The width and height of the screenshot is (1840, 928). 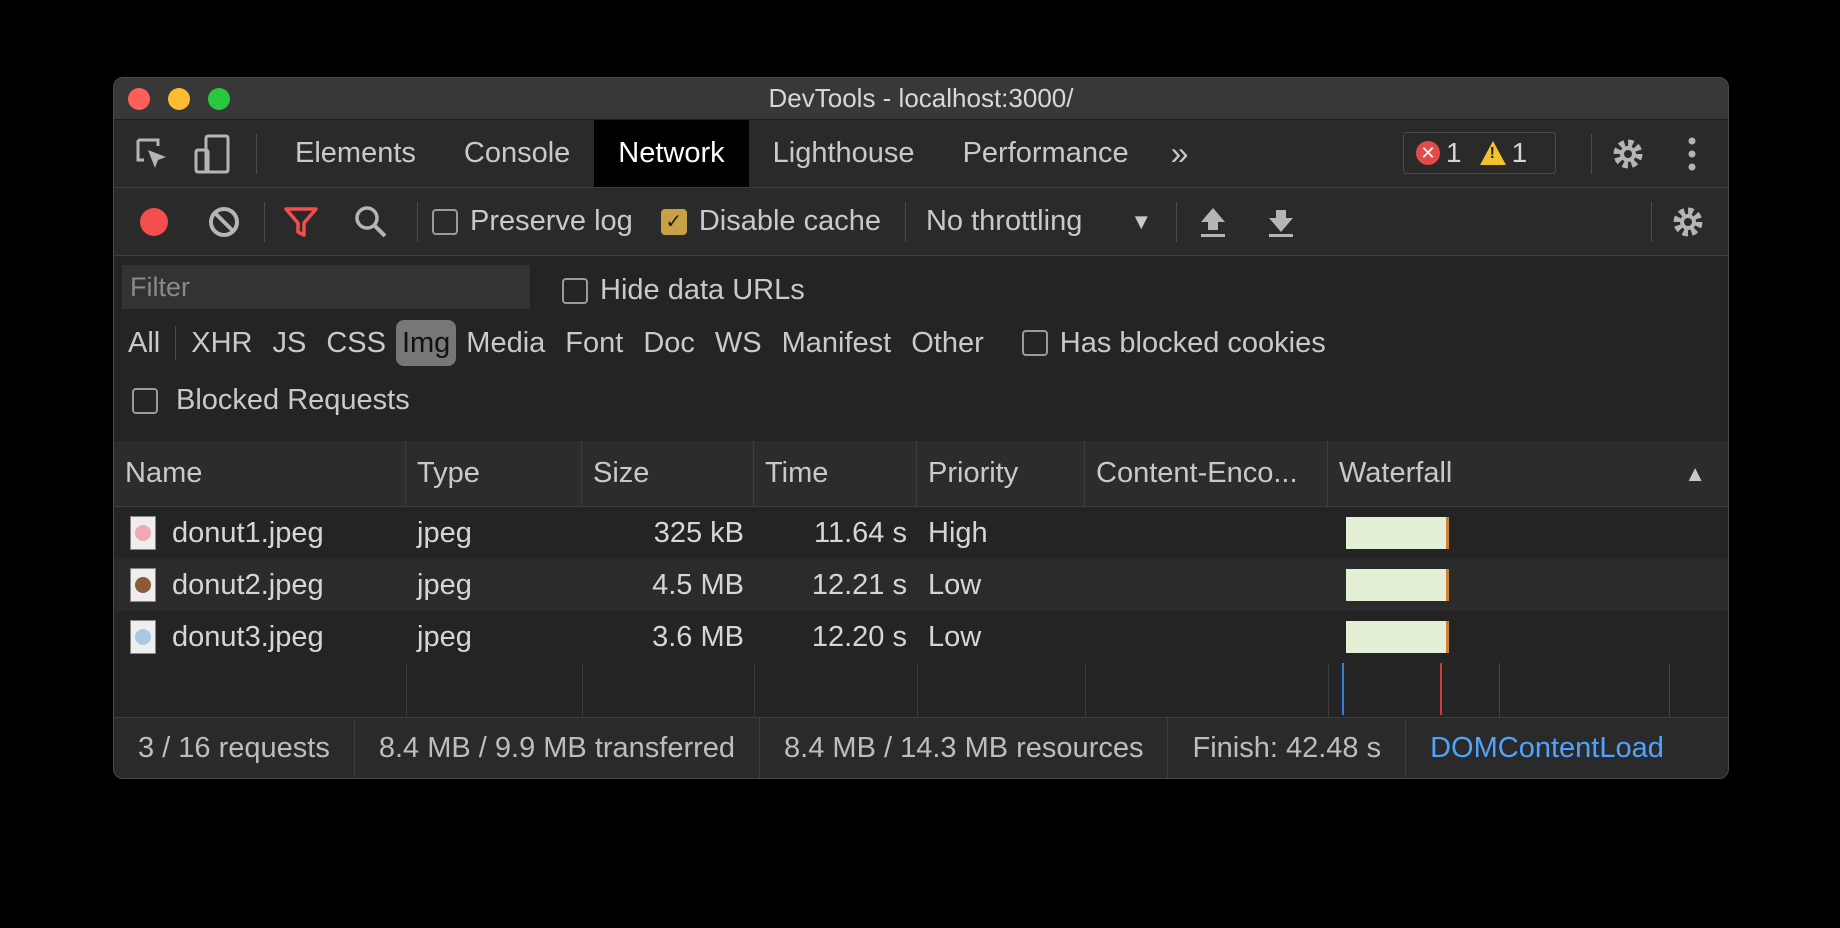 I want to click on request-size: 4.5 MB, so click(x=698, y=584).